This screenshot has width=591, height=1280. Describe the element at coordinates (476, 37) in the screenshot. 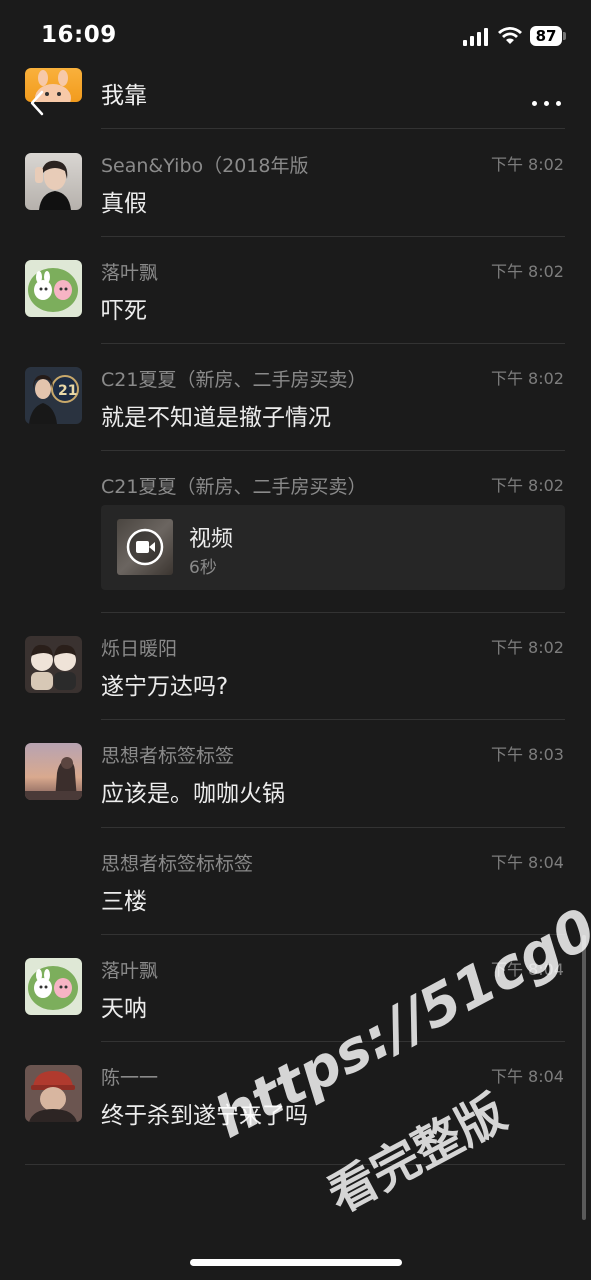

I see `cellular-signal-icon` at that location.